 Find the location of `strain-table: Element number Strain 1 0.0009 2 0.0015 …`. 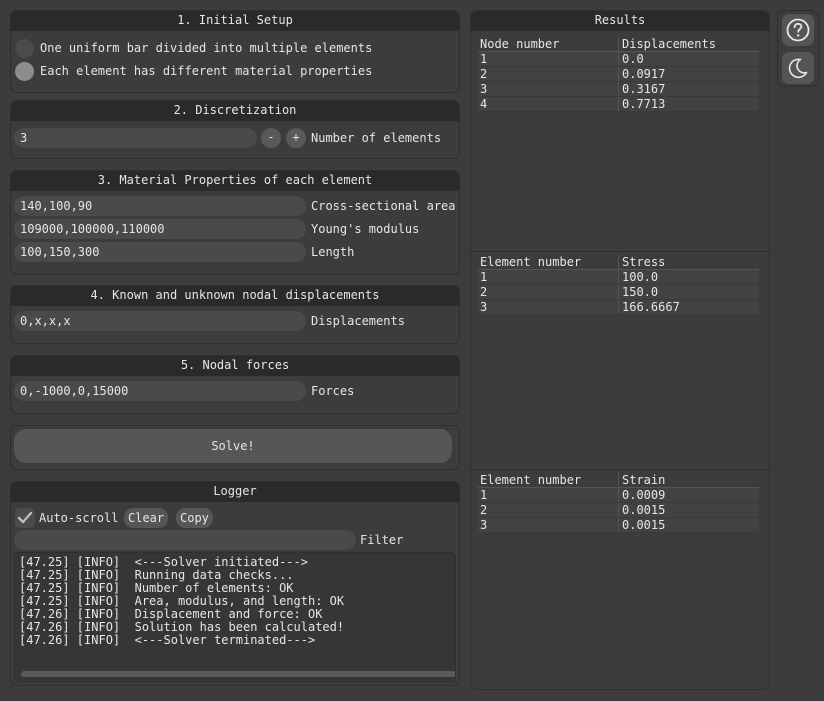

strain-table: Element number Strain 1 0.0009 2 0.0015 … is located at coordinates (618, 502).